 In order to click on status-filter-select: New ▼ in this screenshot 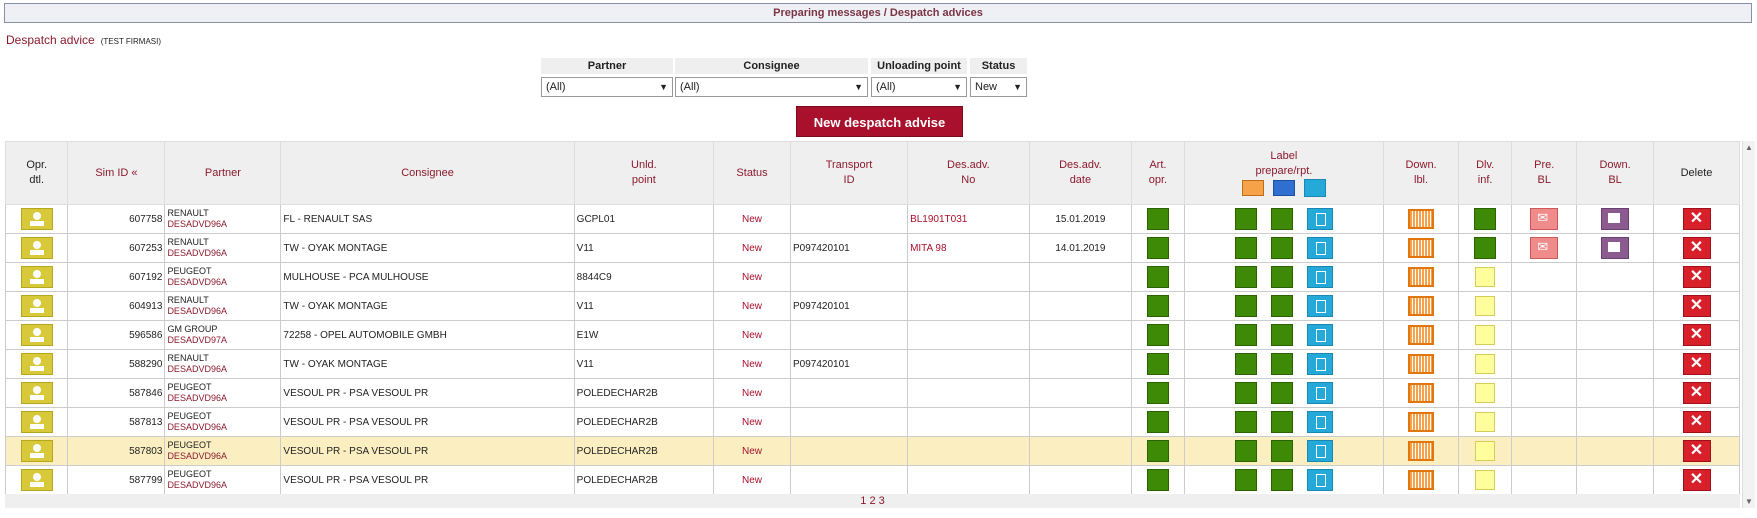, I will do `click(998, 87)`.